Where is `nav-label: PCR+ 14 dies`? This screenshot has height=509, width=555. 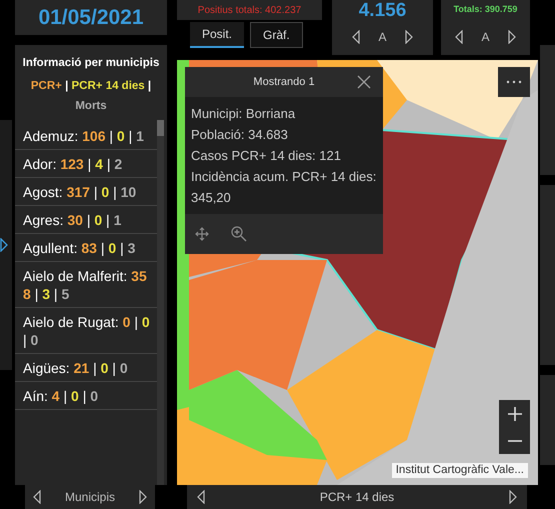
nav-label: PCR+ 14 dies is located at coordinates (357, 497).